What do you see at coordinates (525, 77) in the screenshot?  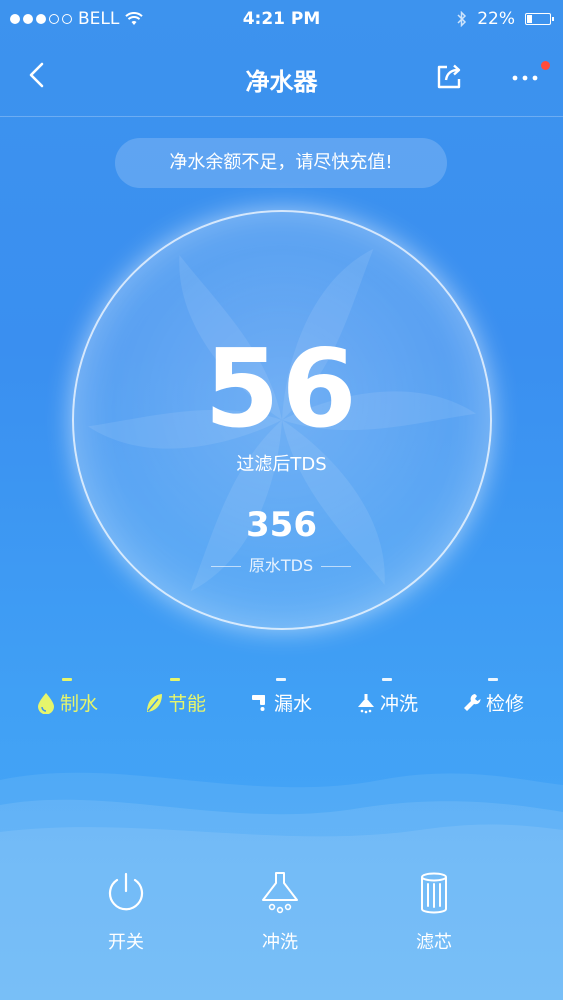 I see `more-icon` at bounding box center [525, 77].